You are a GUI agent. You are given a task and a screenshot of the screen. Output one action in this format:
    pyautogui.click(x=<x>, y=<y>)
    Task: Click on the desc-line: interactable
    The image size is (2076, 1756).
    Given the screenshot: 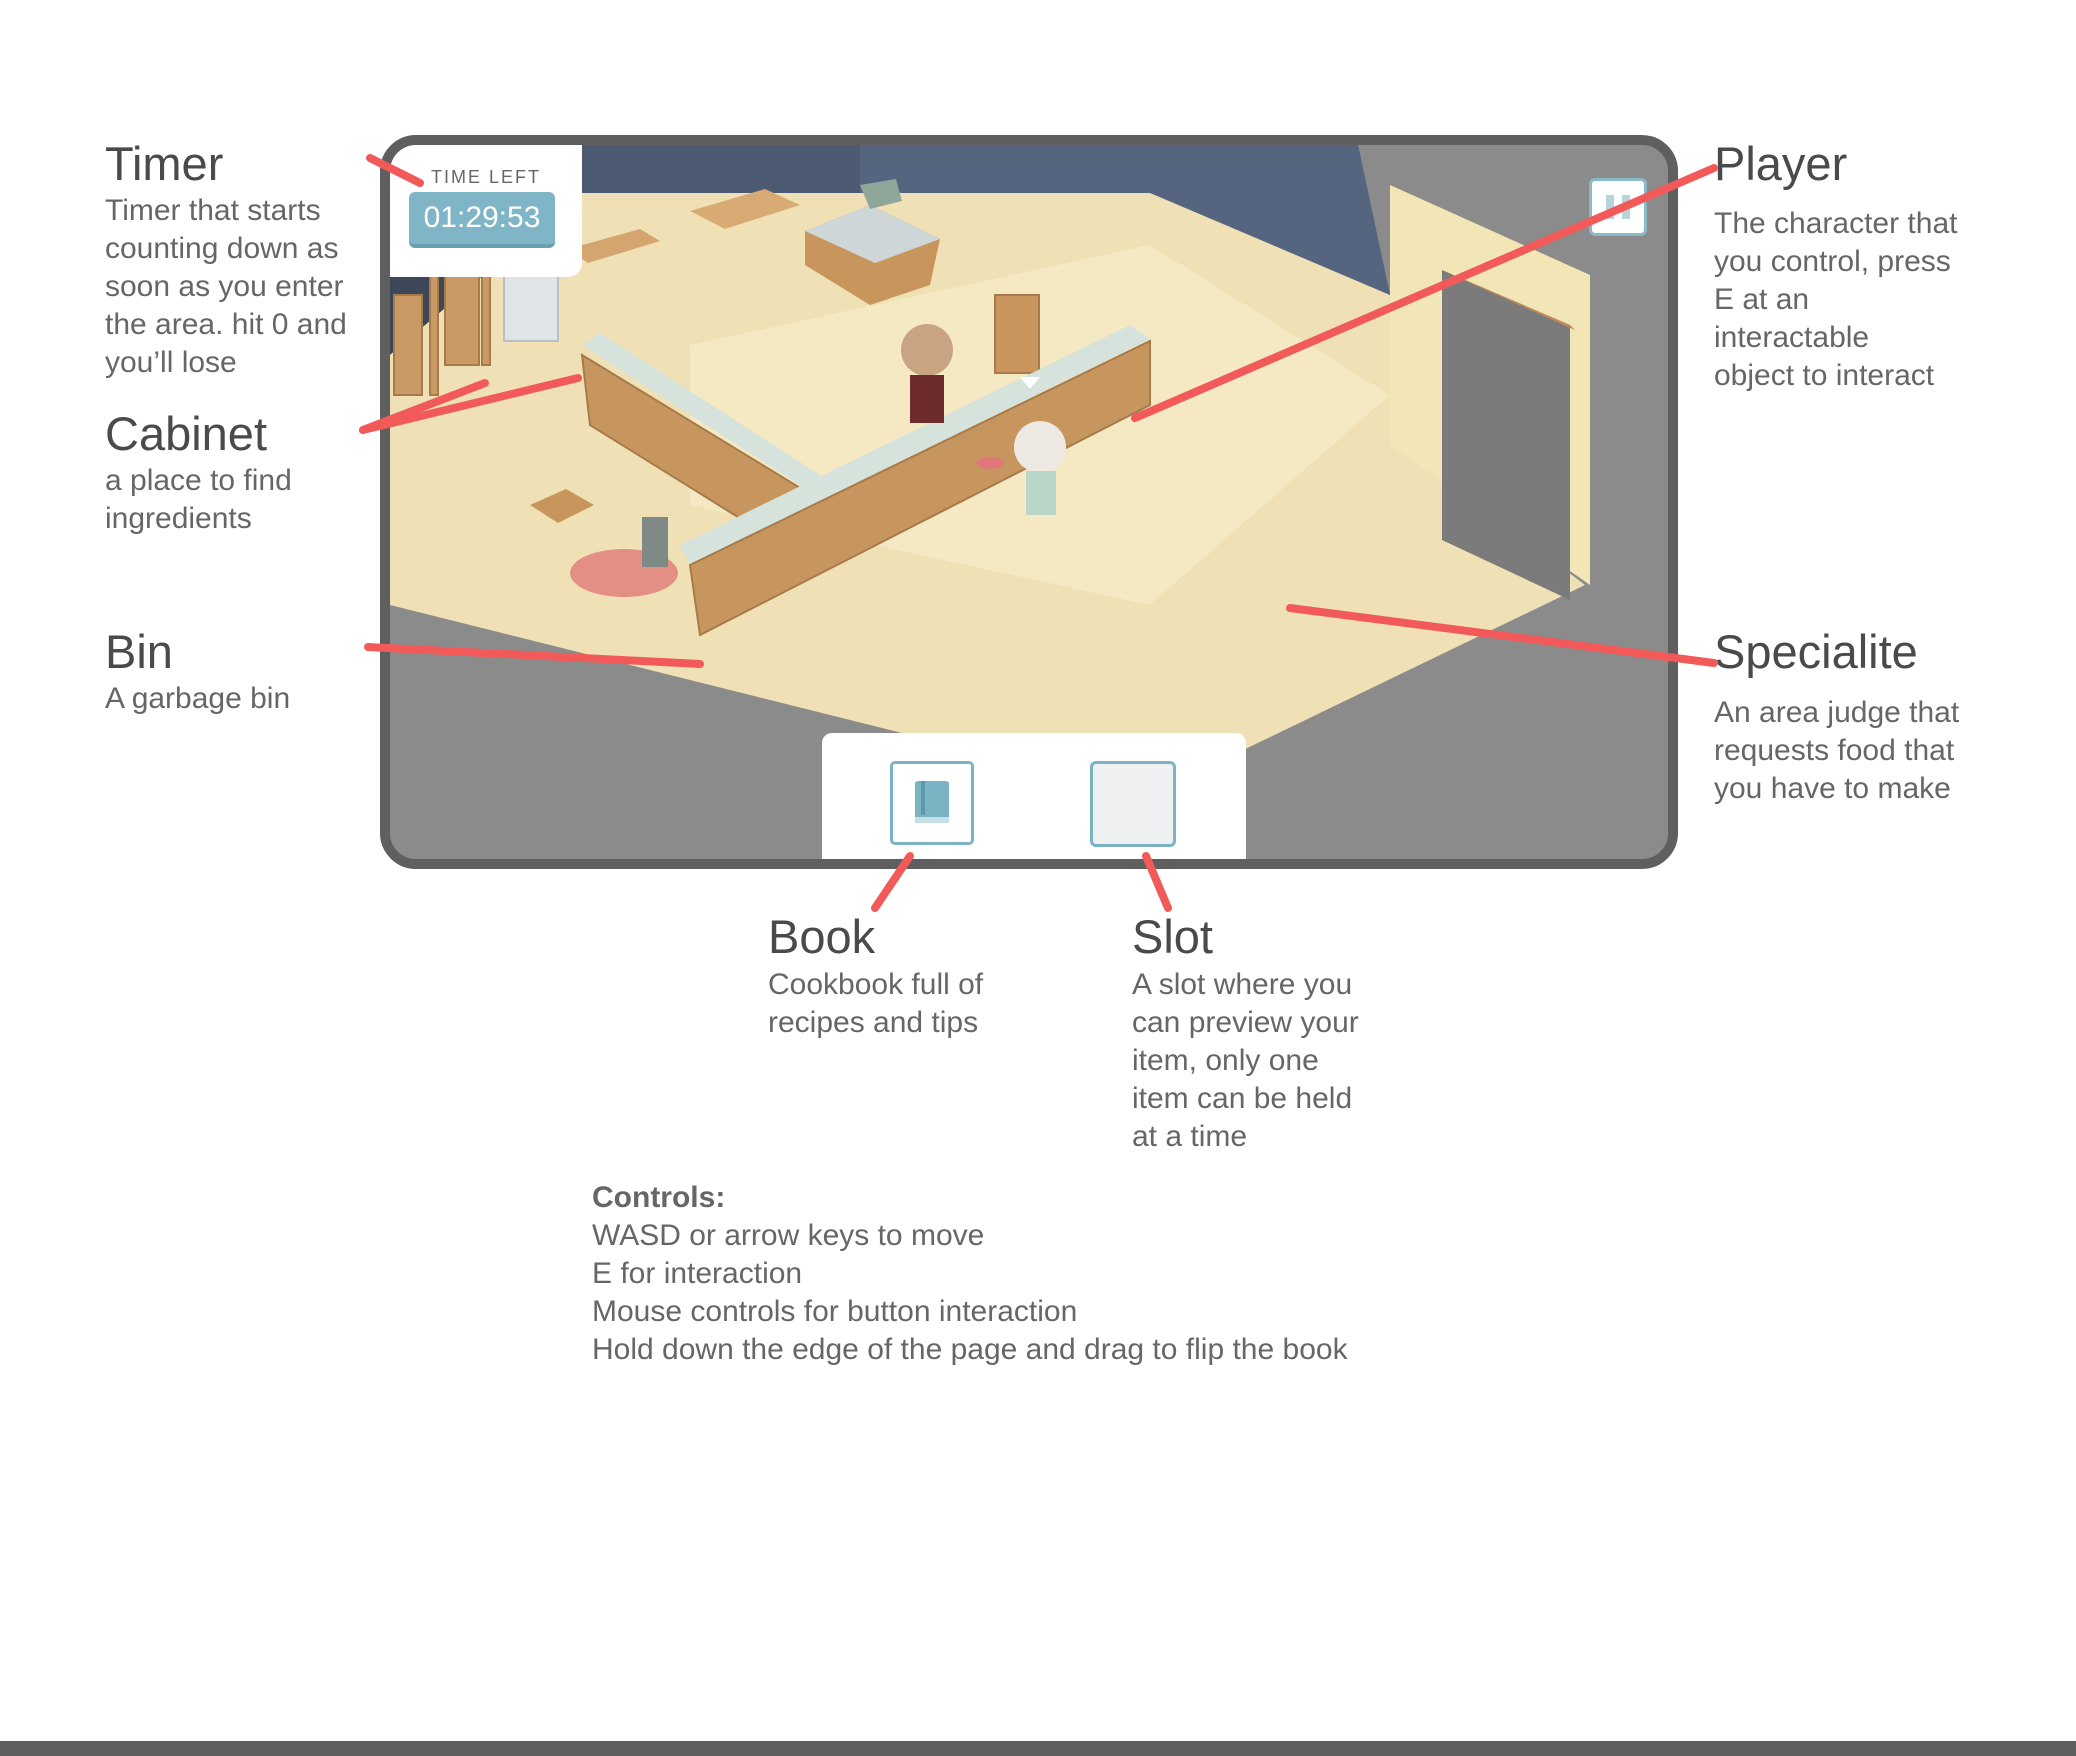 What is the action you would take?
    pyautogui.click(x=1792, y=337)
    